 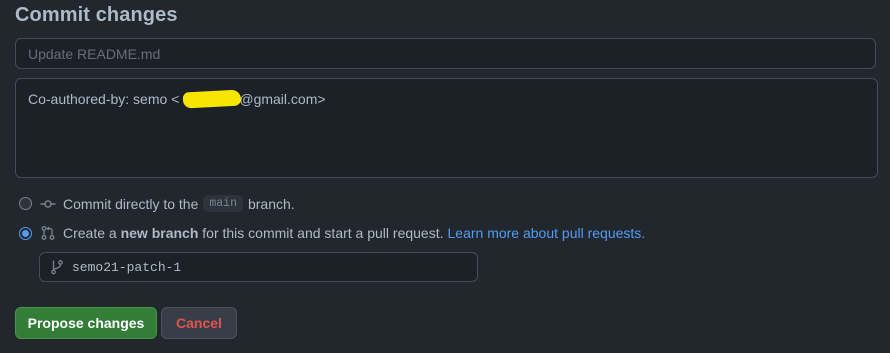 What do you see at coordinates (547, 233) in the screenshot?
I see `learn-more-pull-requests-link: Learn more about pull requests.` at bounding box center [547, 233].